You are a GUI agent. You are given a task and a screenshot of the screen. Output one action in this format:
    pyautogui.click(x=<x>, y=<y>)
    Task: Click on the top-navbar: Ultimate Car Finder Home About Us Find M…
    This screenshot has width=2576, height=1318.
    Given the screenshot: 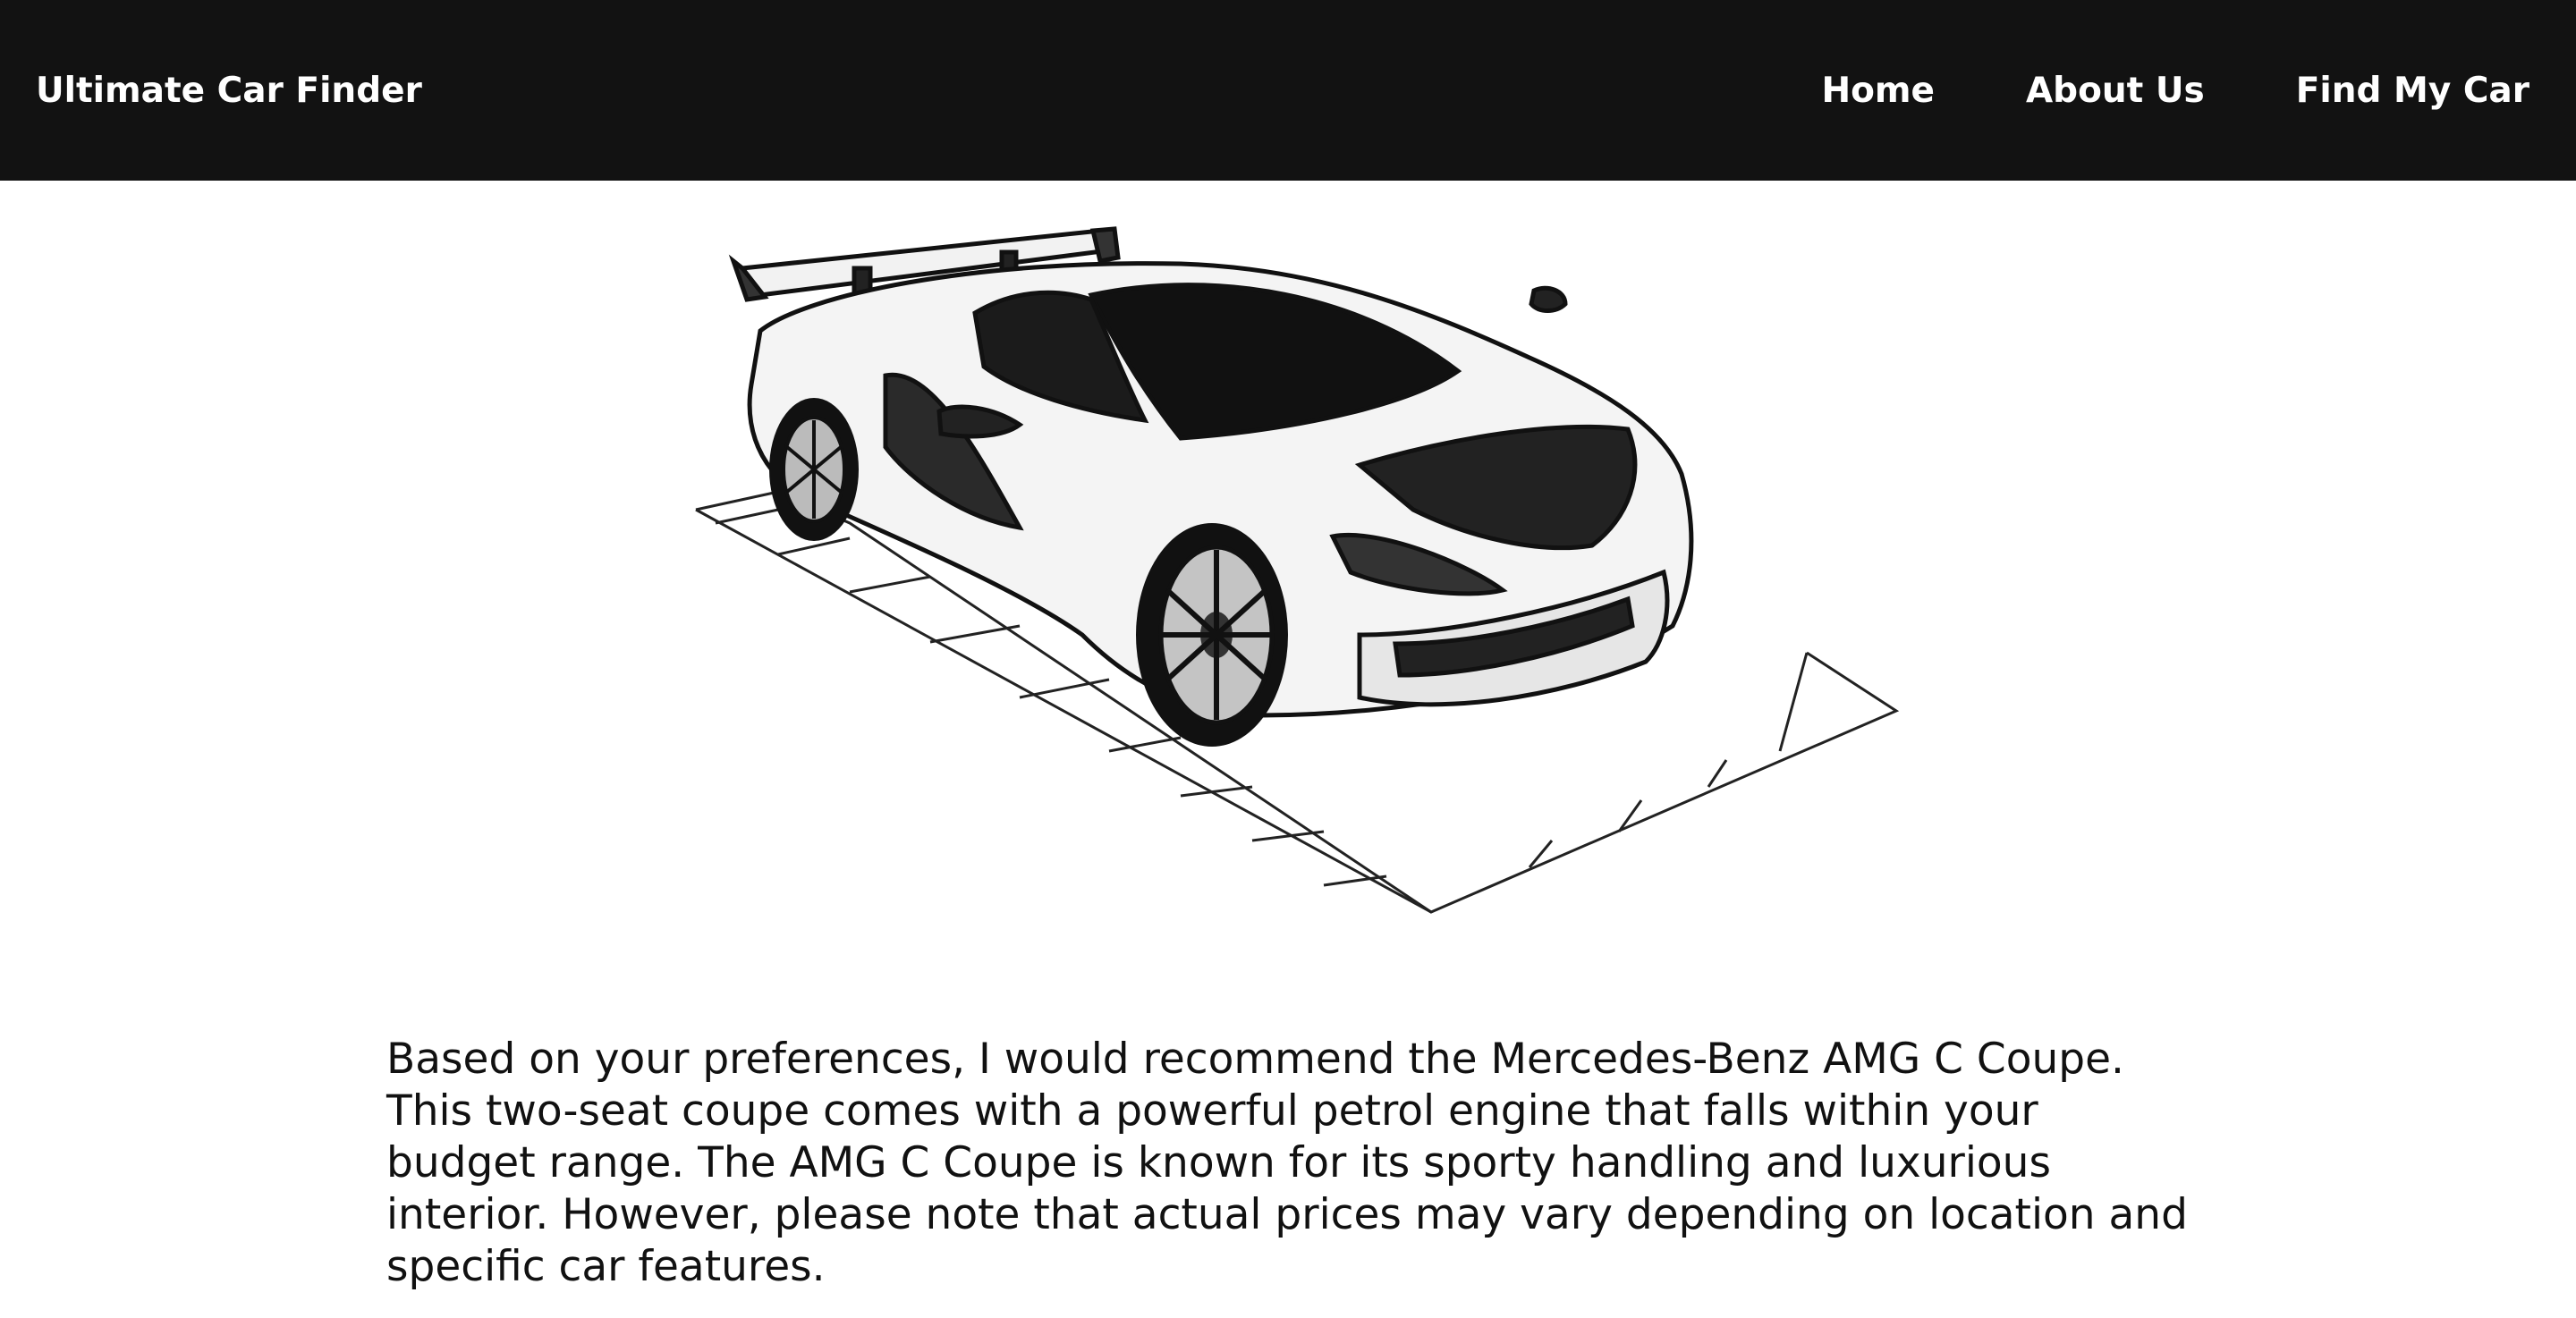 What is the action you would take?
    pyautogui.click(x=1288, y=90)
    